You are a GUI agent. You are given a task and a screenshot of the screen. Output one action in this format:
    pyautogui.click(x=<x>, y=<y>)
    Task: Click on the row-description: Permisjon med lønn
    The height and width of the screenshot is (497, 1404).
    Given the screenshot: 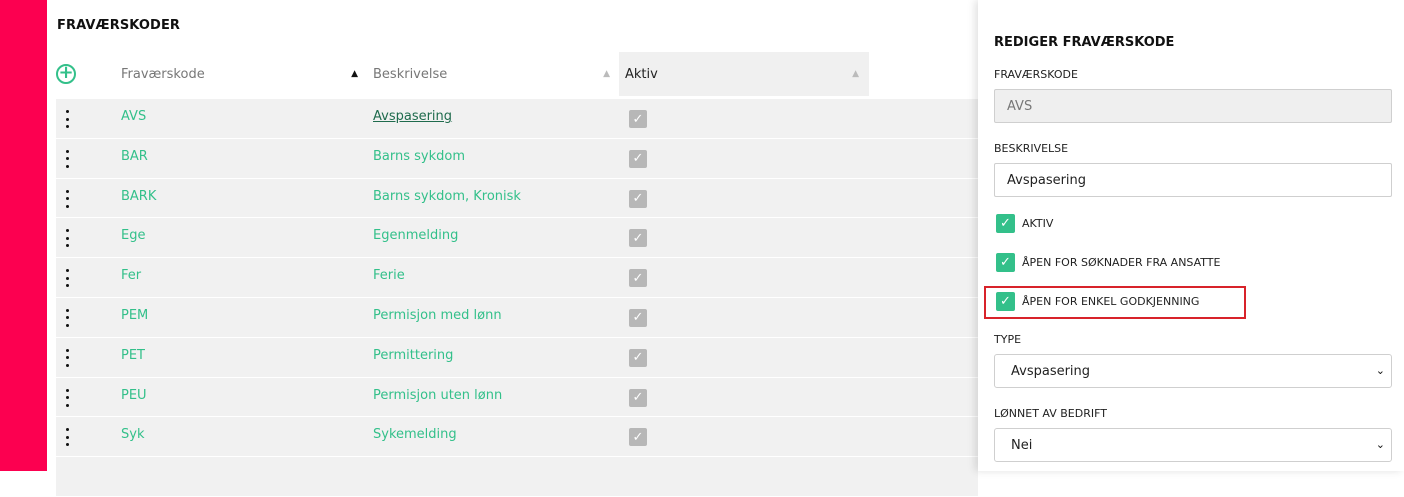 What is the action you would take?
    pyautogui.click(x=437, y=315)
    